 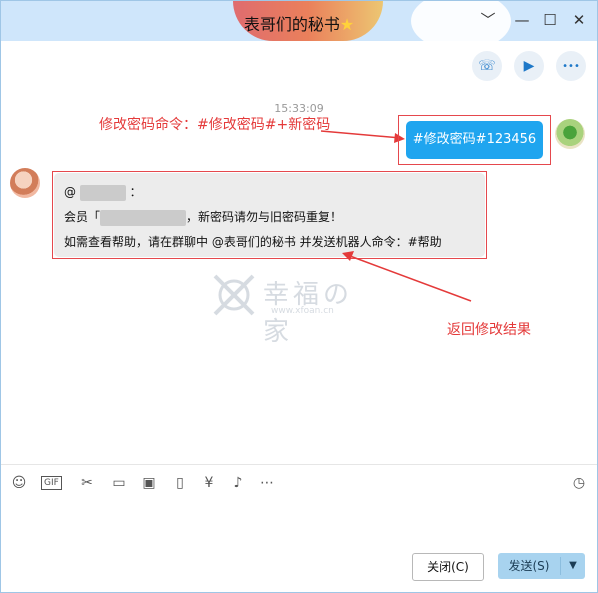 What do you see at coordinates (180, 483) in the screenshot?
I see `shake-icon: ▯` at bounding box center [180, 483].